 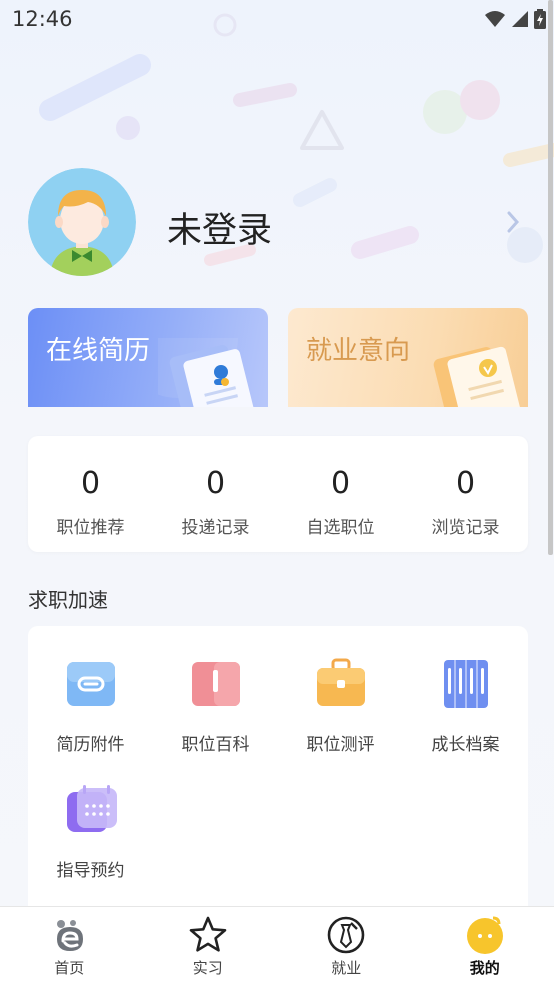 I want to click on service-label: 职位测评, so click(x=340, y=742).